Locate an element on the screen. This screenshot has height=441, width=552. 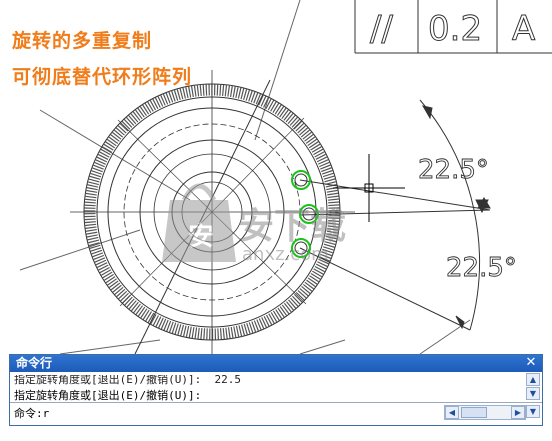
scroll-thumb is located at coordinates (474, 412).